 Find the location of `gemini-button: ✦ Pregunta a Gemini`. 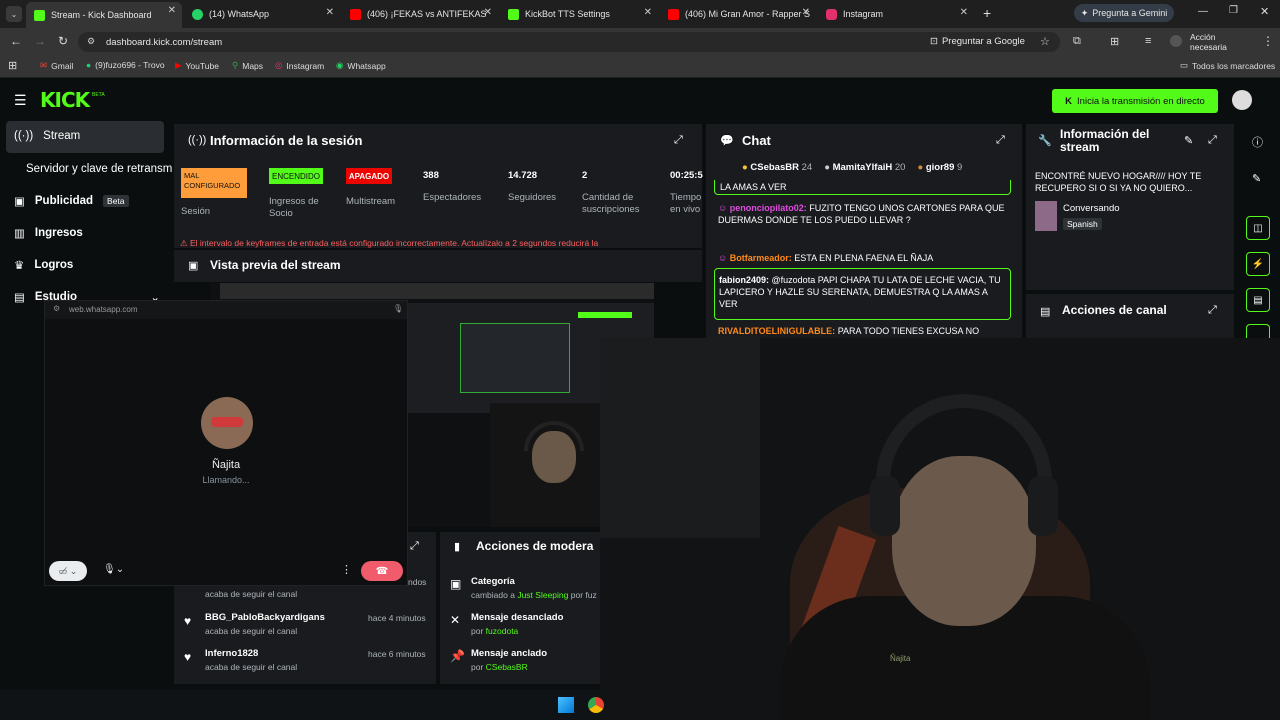

gemini-button: ✦ Pregunta a Gemini is located at coordinates (1124, 13).